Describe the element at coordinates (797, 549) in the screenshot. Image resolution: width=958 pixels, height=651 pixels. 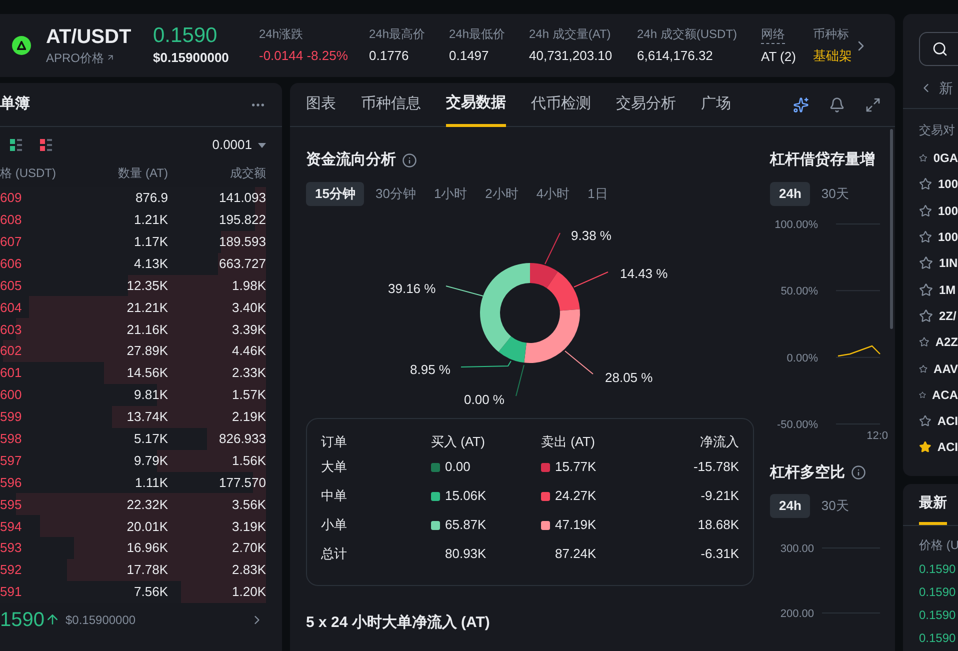
I see `axis-tick-label: 300.00` at that location.